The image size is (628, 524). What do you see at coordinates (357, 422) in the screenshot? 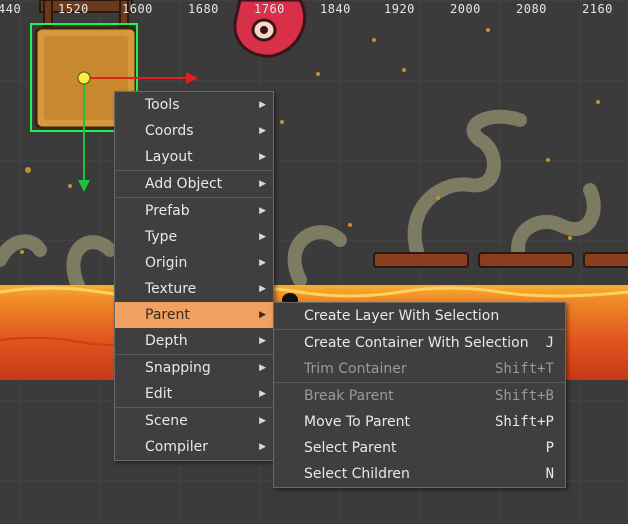
I see `submenu-item-label: Move To Parent` at bounding box center [357, 422].